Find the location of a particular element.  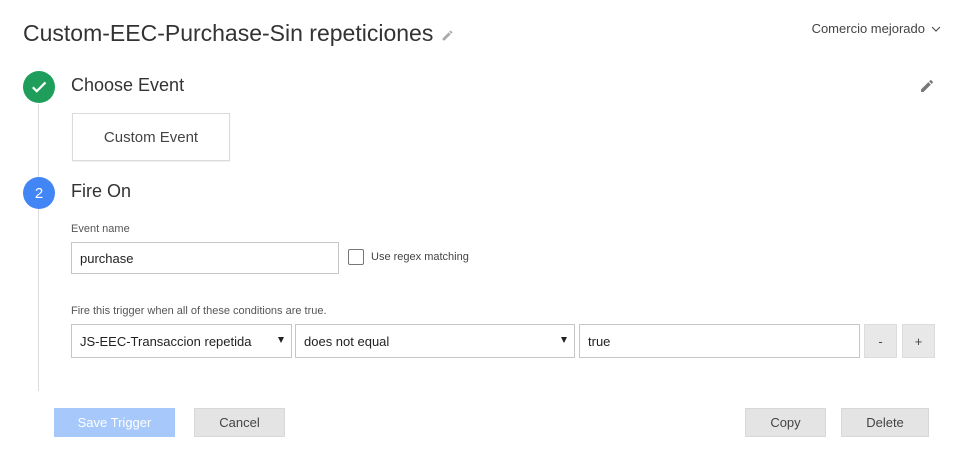

copy-button: Copy is located at coordinates (785, 422).